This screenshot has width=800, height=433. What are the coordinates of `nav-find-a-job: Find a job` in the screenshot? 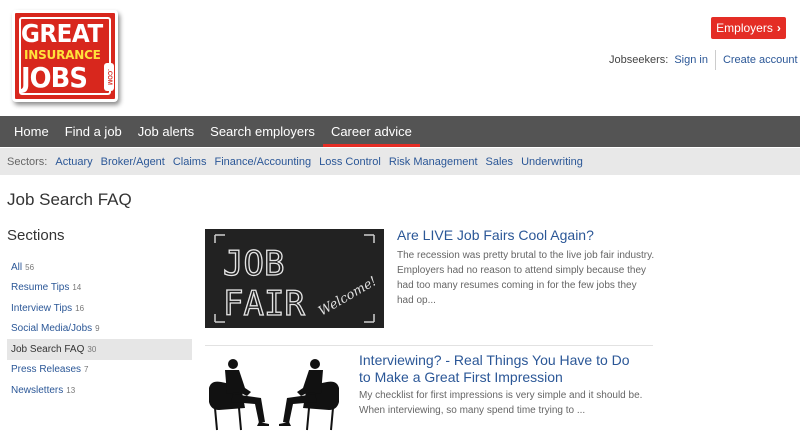 It's located at (93, 131).